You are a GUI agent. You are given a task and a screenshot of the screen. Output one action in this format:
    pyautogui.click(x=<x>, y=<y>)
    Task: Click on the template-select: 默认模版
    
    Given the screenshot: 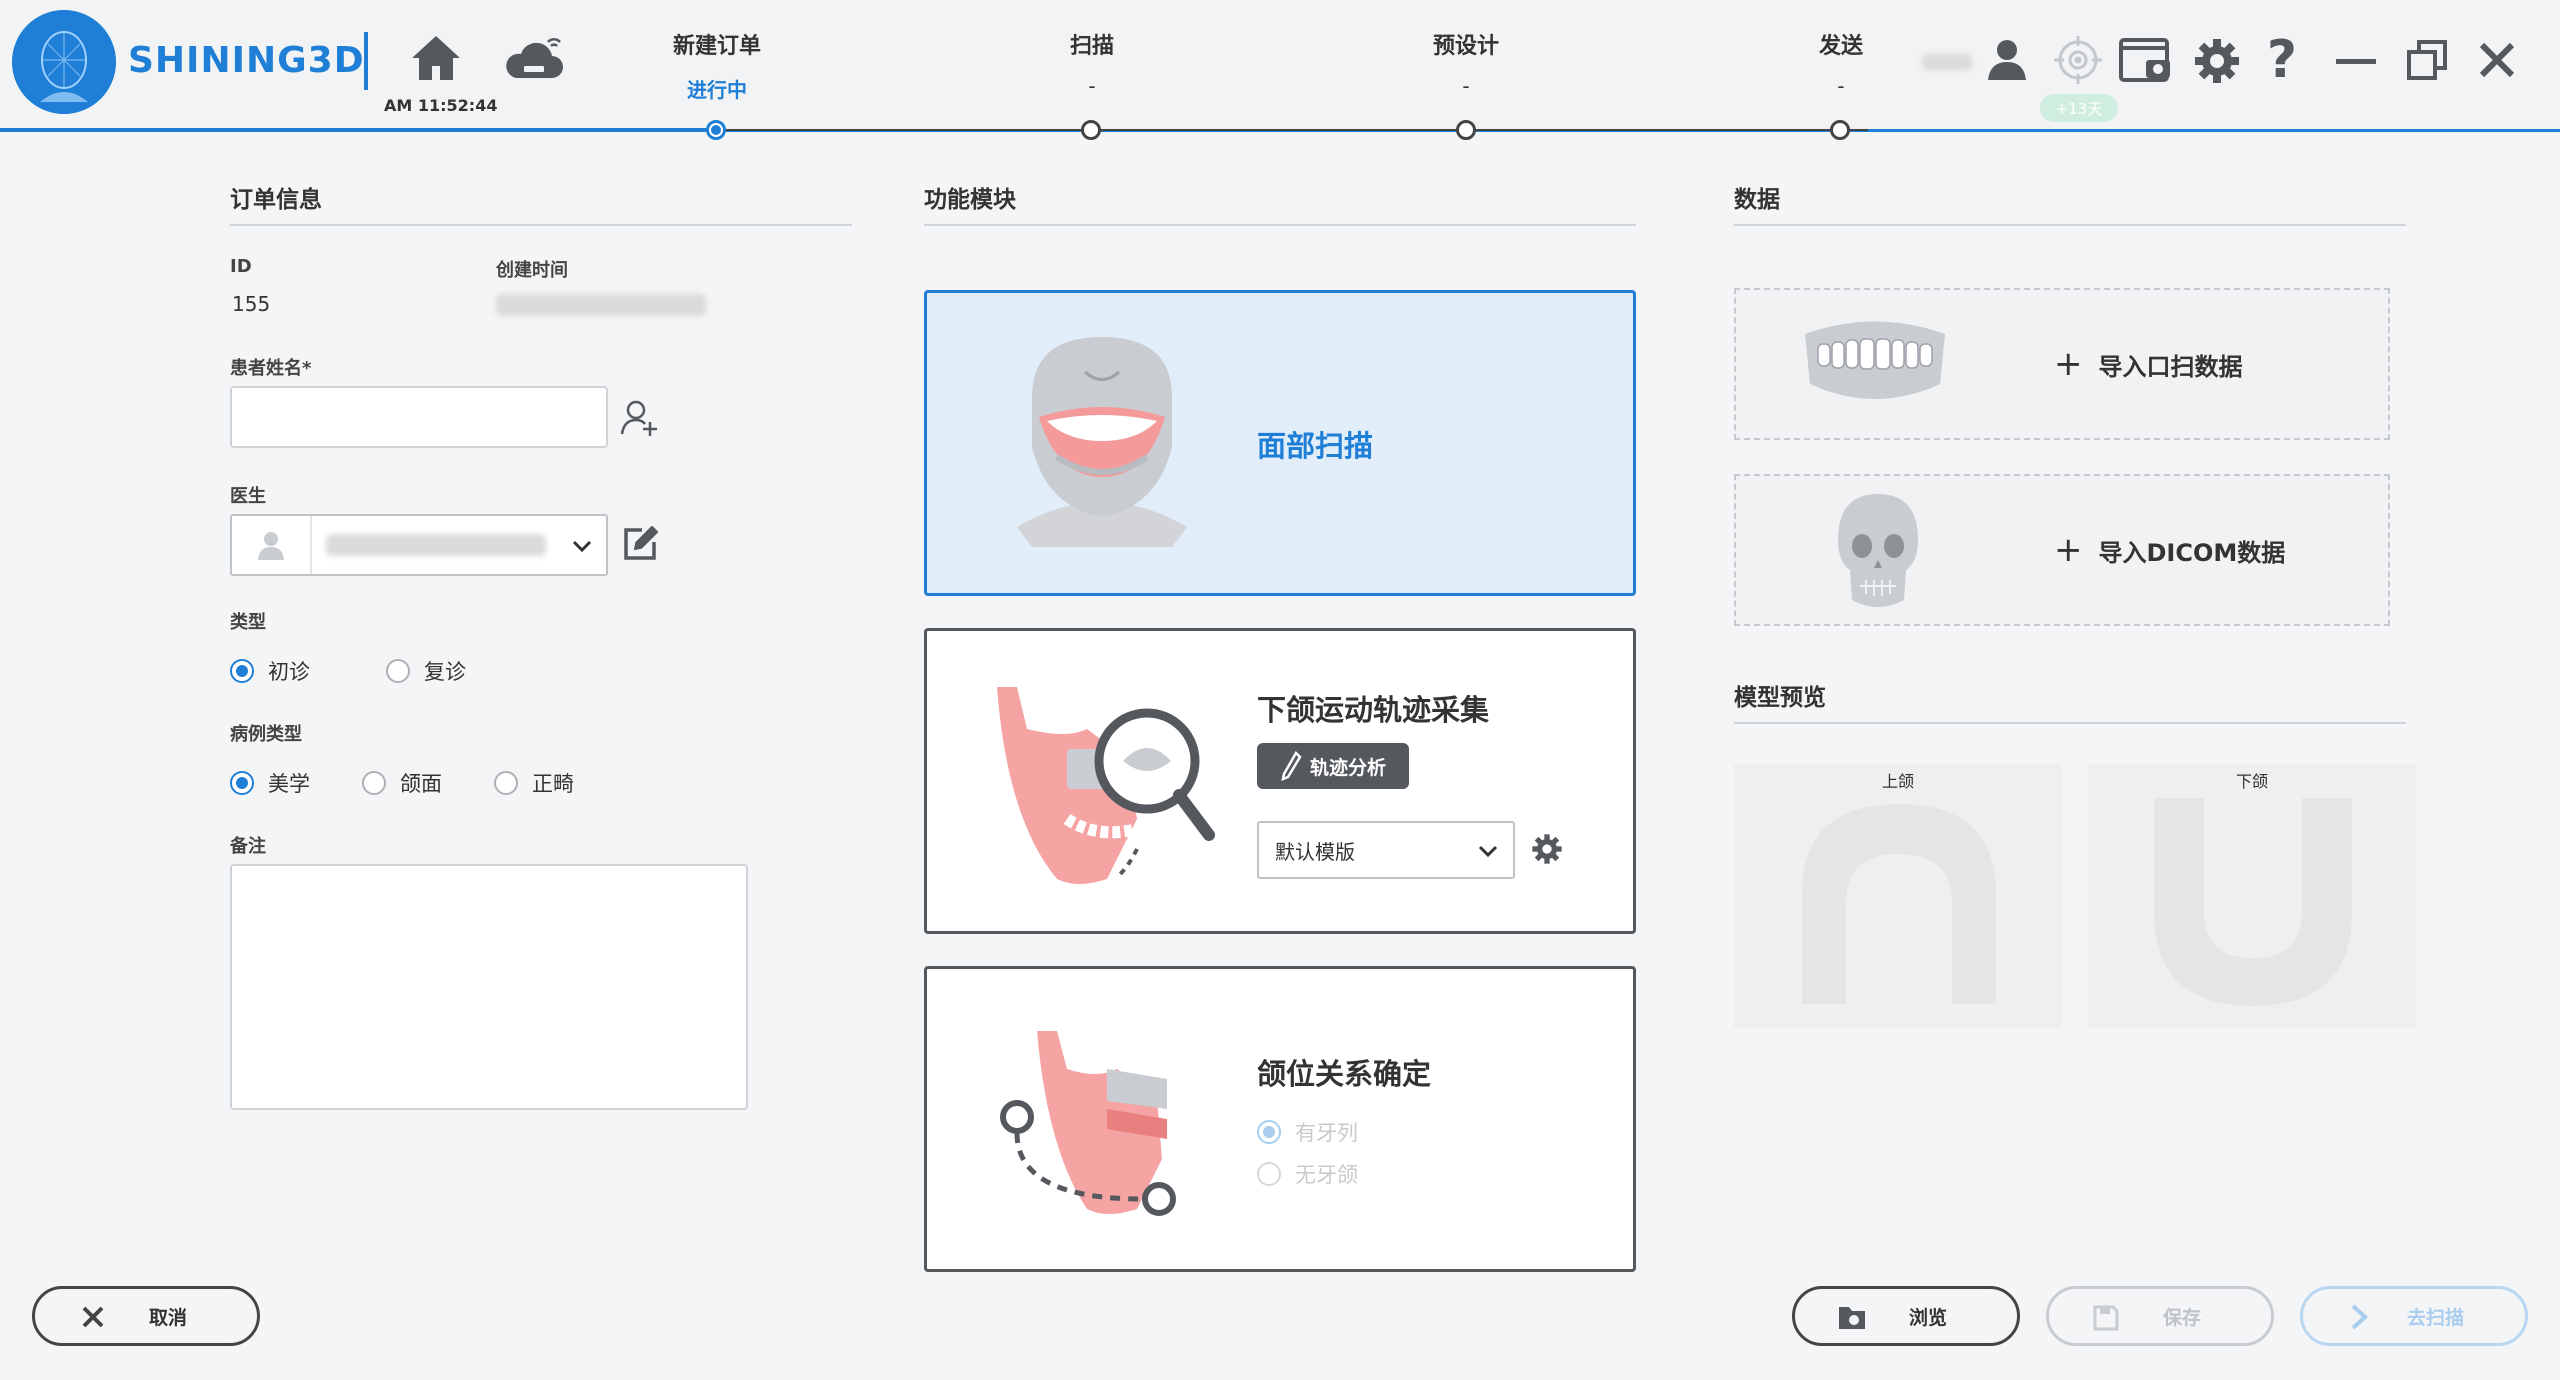 What is the action you would take?
    pyautogui.click(x=1386, y=850)
    